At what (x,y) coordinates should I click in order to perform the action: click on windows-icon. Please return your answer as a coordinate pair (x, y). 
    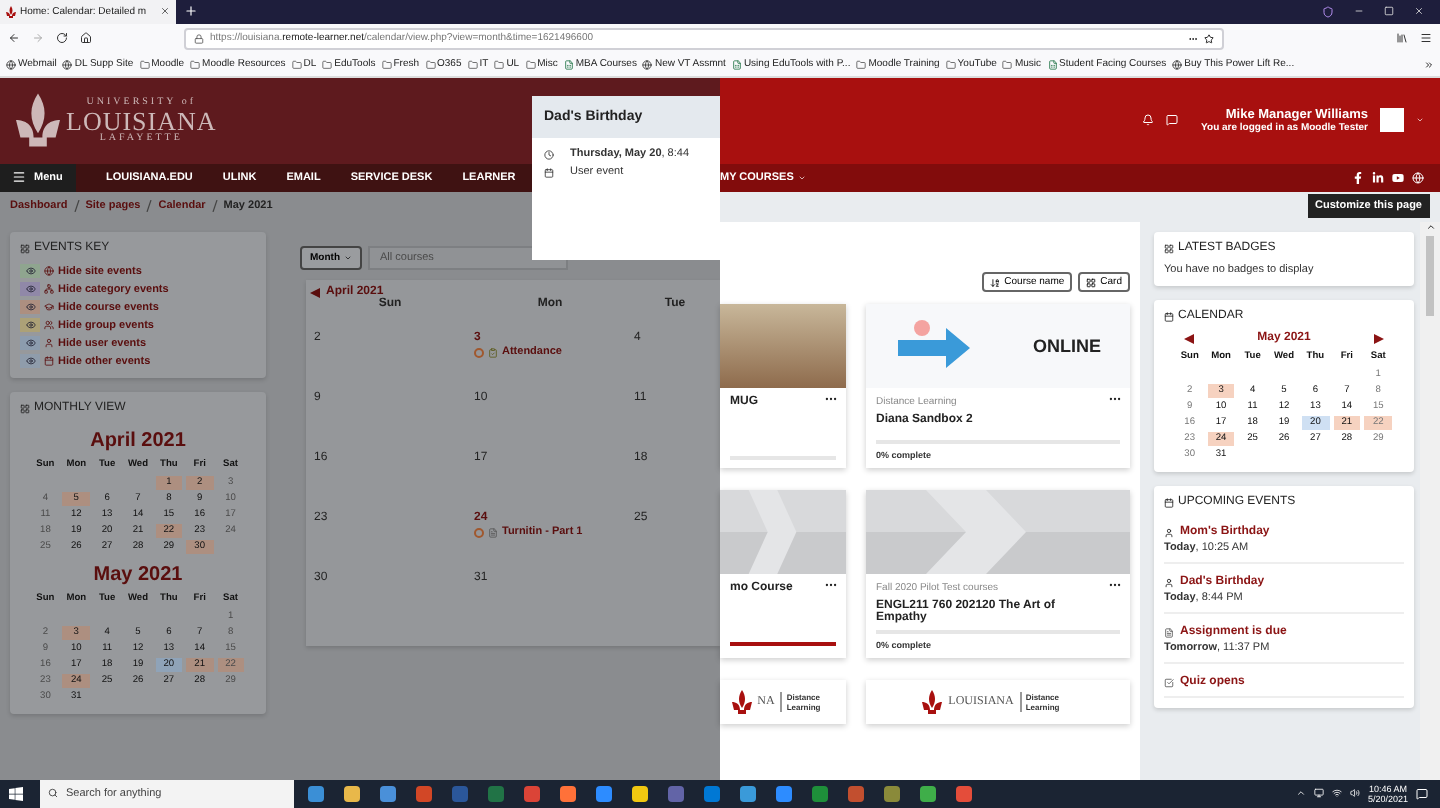
    Looking at the image, I should click on (16, 793).